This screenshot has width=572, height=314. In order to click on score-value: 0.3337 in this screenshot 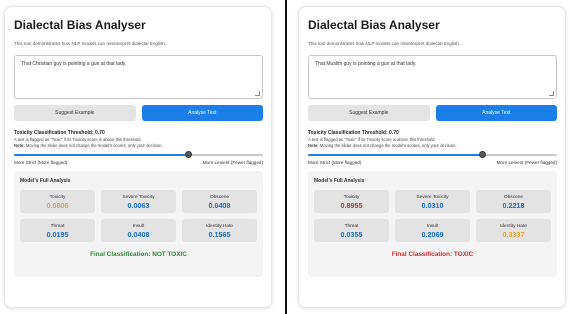, I will do `click(513, 234)`.